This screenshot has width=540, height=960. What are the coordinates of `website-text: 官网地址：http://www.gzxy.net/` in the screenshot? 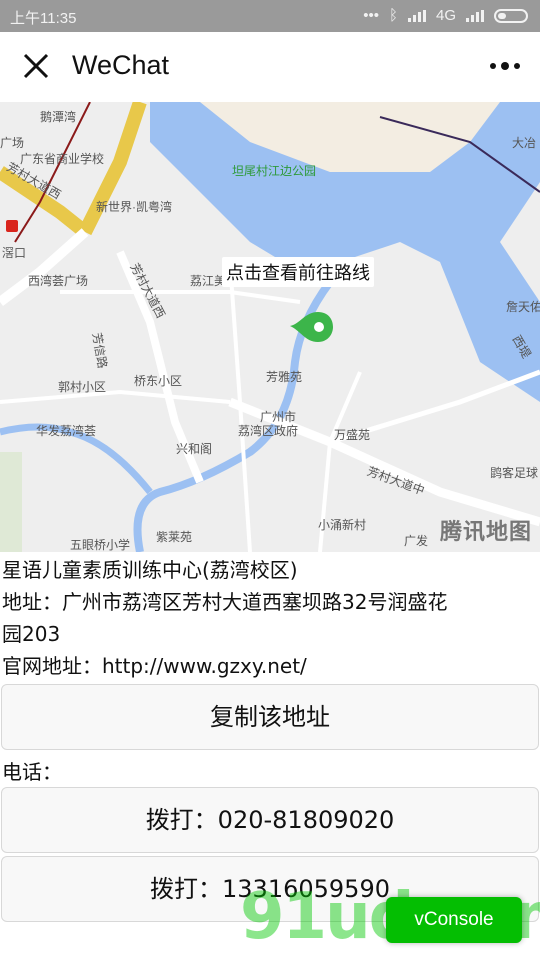 It's located at (154, 666).